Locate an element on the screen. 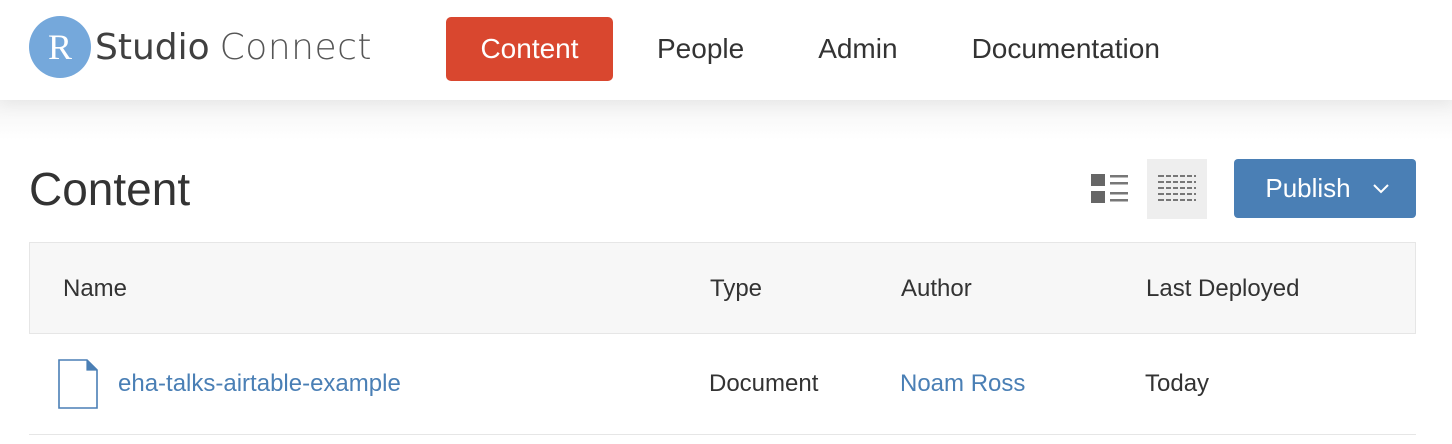 Image resolution: width=1452 pixels, height=444 pixels. rstudio-connect-logo: R Studio Connect is located at coordinates (201, 47).